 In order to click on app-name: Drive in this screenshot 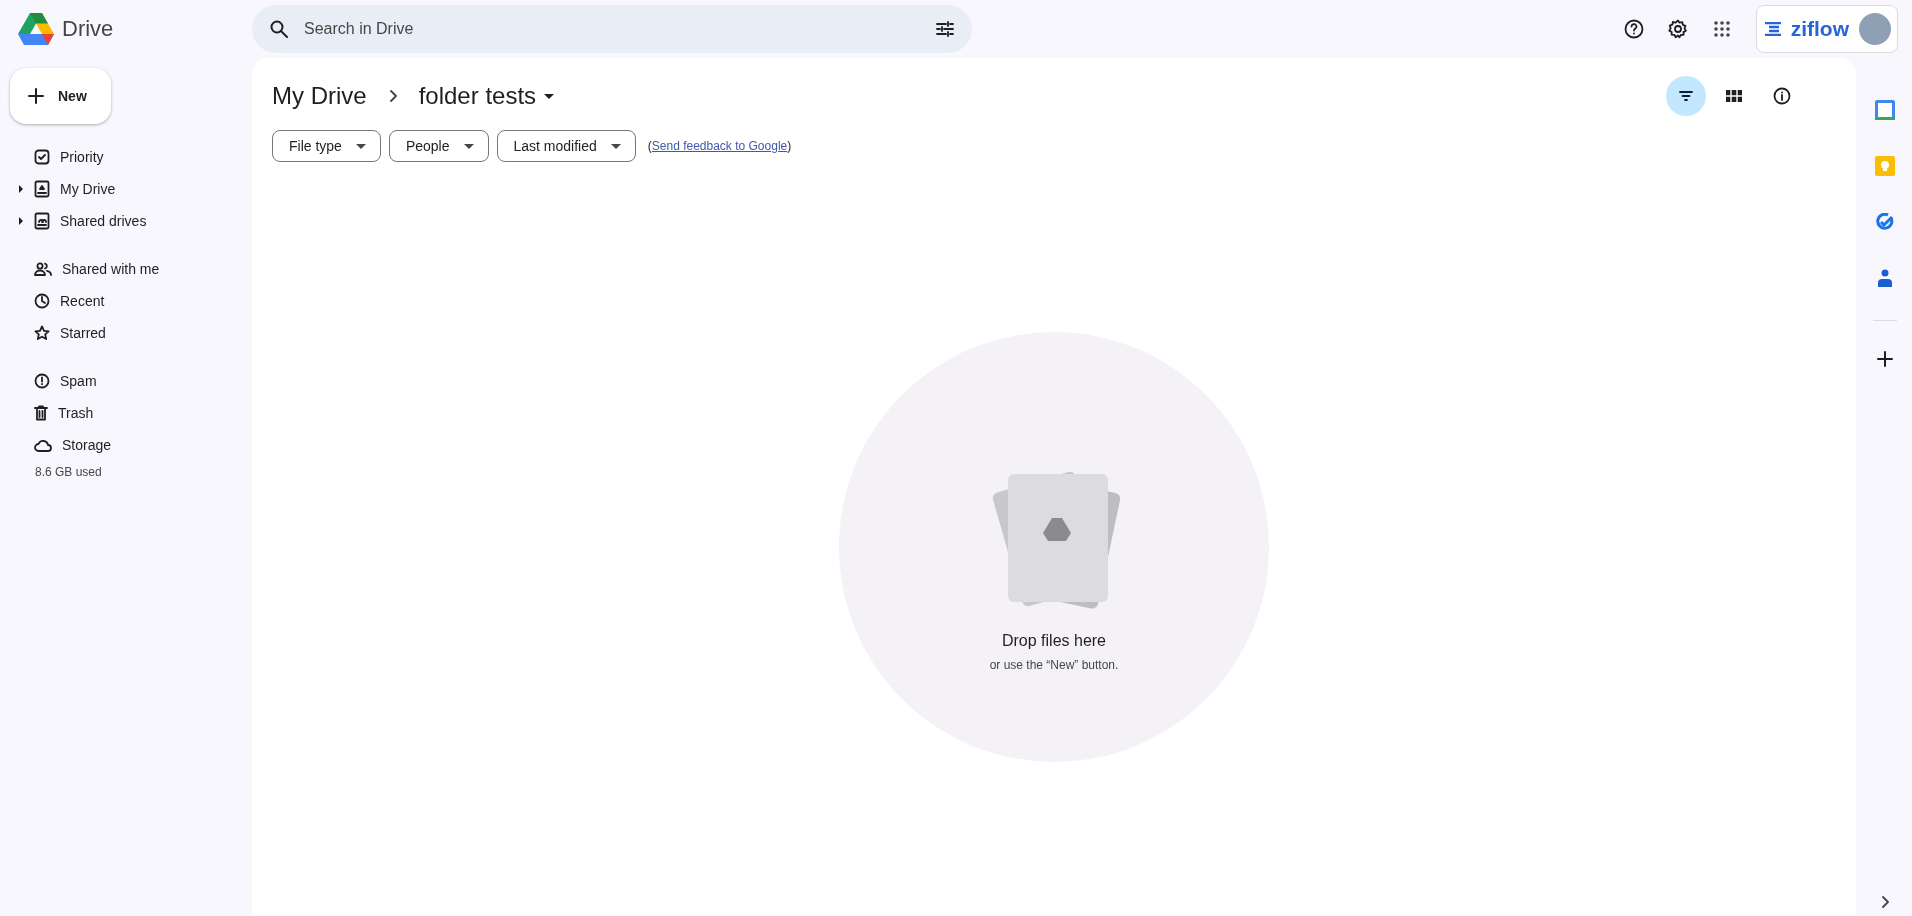, I will do `click(88, 29)`.